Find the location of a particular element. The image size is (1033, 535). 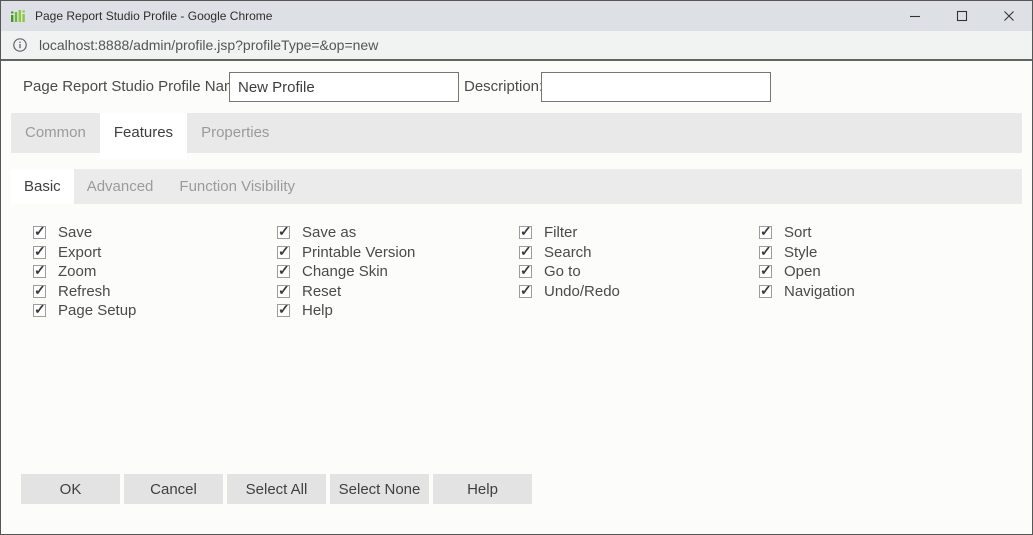

feature-column-1: Save Export Zoom Refresh is located at coordinates (150, 272).